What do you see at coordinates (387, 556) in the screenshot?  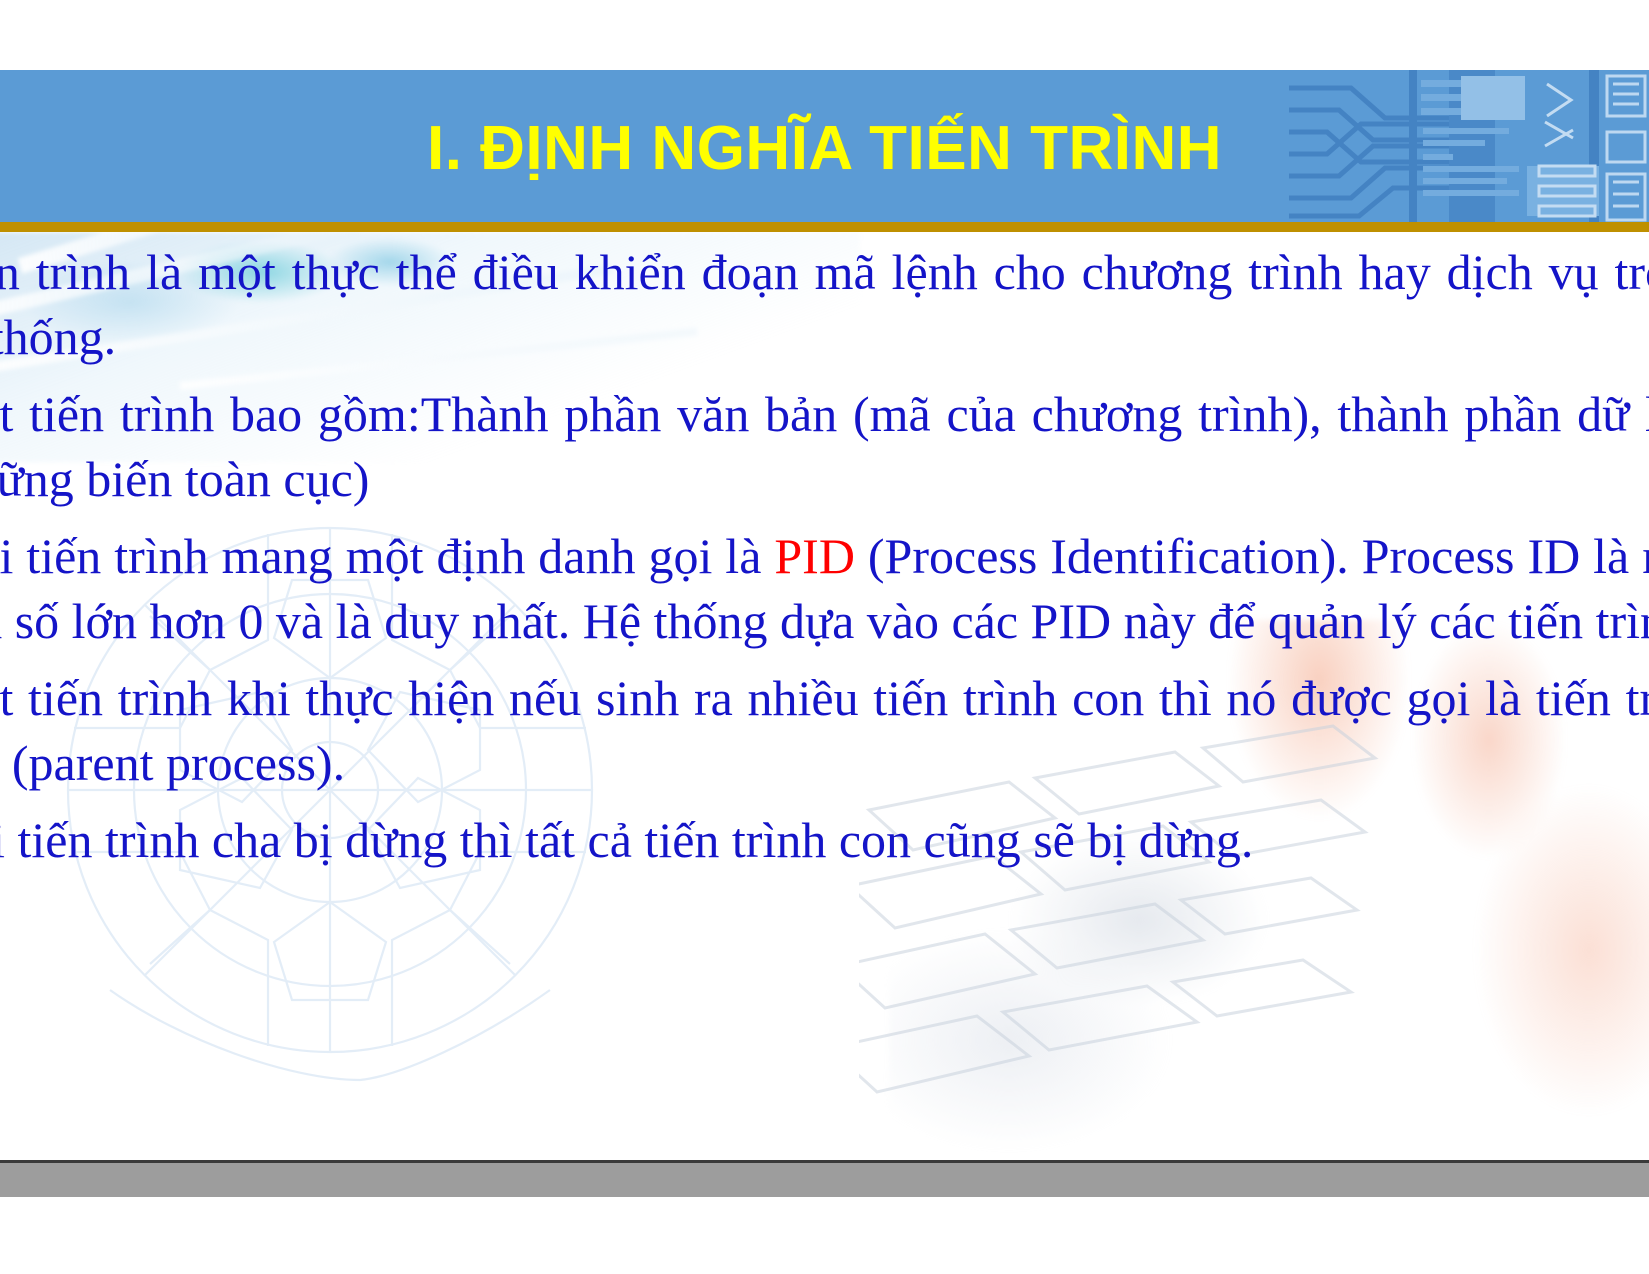 I see `paragraph-3-text-before: Mỗi tiến trình mang một định danh gọi là` at bounding box center [387, 556].